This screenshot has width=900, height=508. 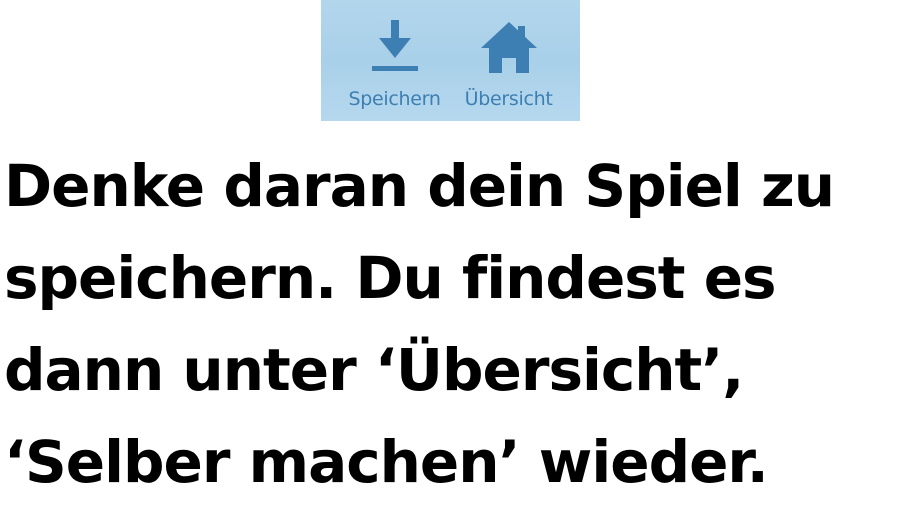 What do you see at coordinates (394, 99) in the screenshot?
I see `save-label: Speichern` at bounding box center [394, 99].